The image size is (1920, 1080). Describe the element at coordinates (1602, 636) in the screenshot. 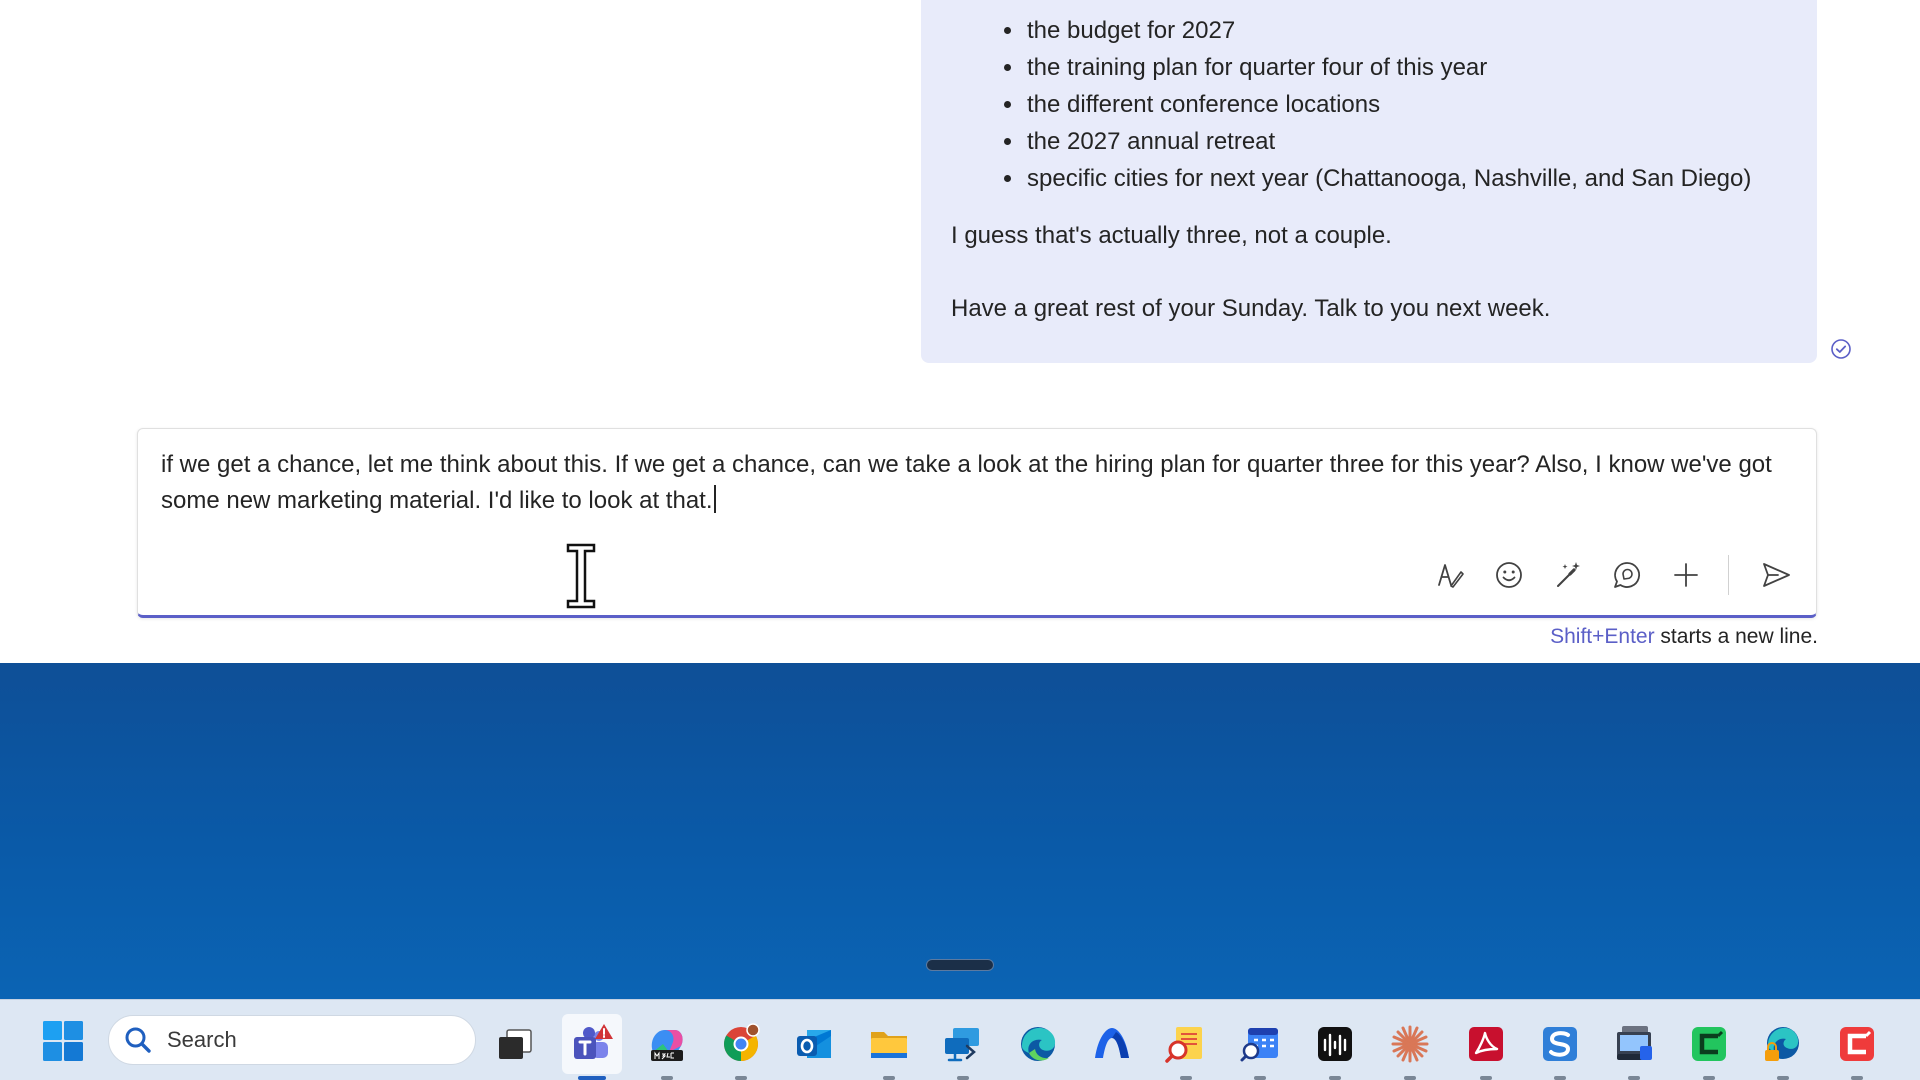

I see `hint-key: Shift+Enter` at that location.